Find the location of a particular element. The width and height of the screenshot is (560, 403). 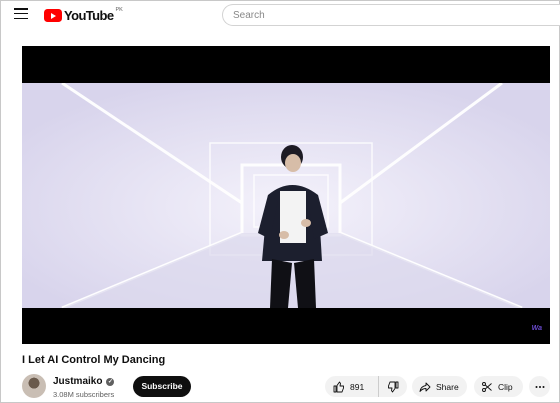

dislike-button is located at coordinates (393, 386).